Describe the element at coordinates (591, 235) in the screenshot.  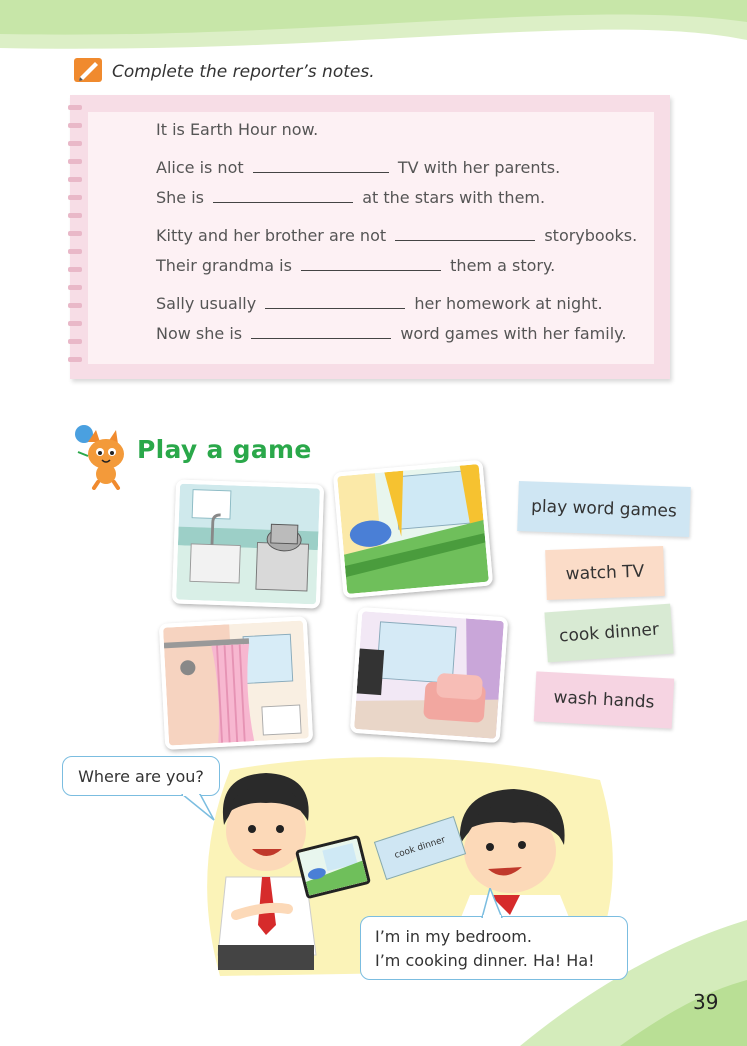
I see `note-text: storybooks.` at that location.